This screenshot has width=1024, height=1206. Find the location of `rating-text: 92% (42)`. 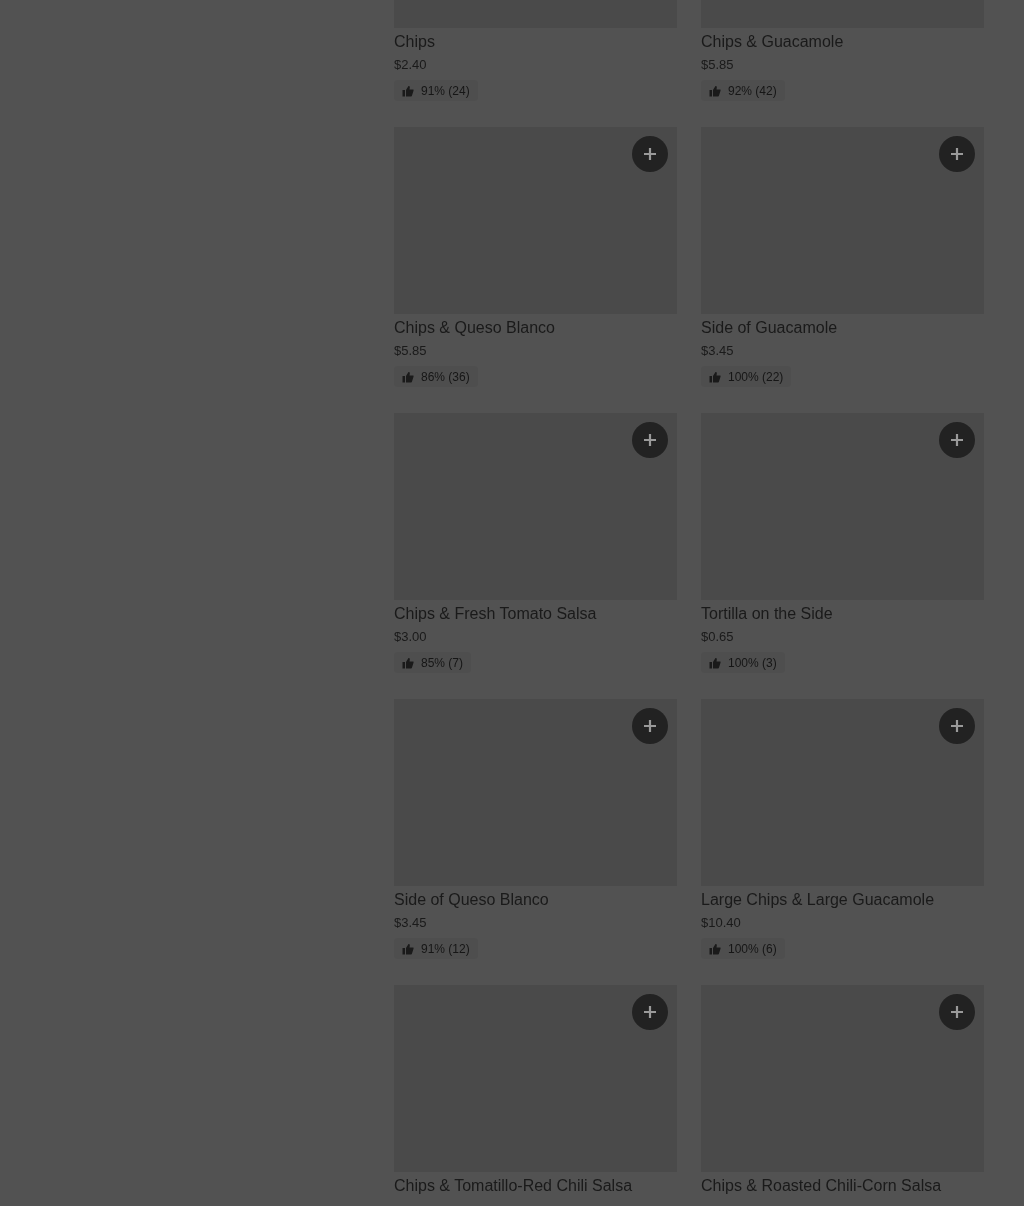

rating-text: 92% (42) is located at coordinates (752, 90).